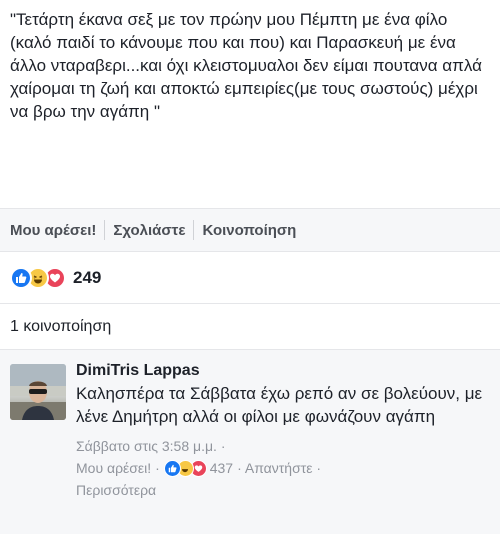 The image size is (500, 534). Describe the element at coordinates (87, 277) in the screenshot. I see `reaction-count: 249` at that location.